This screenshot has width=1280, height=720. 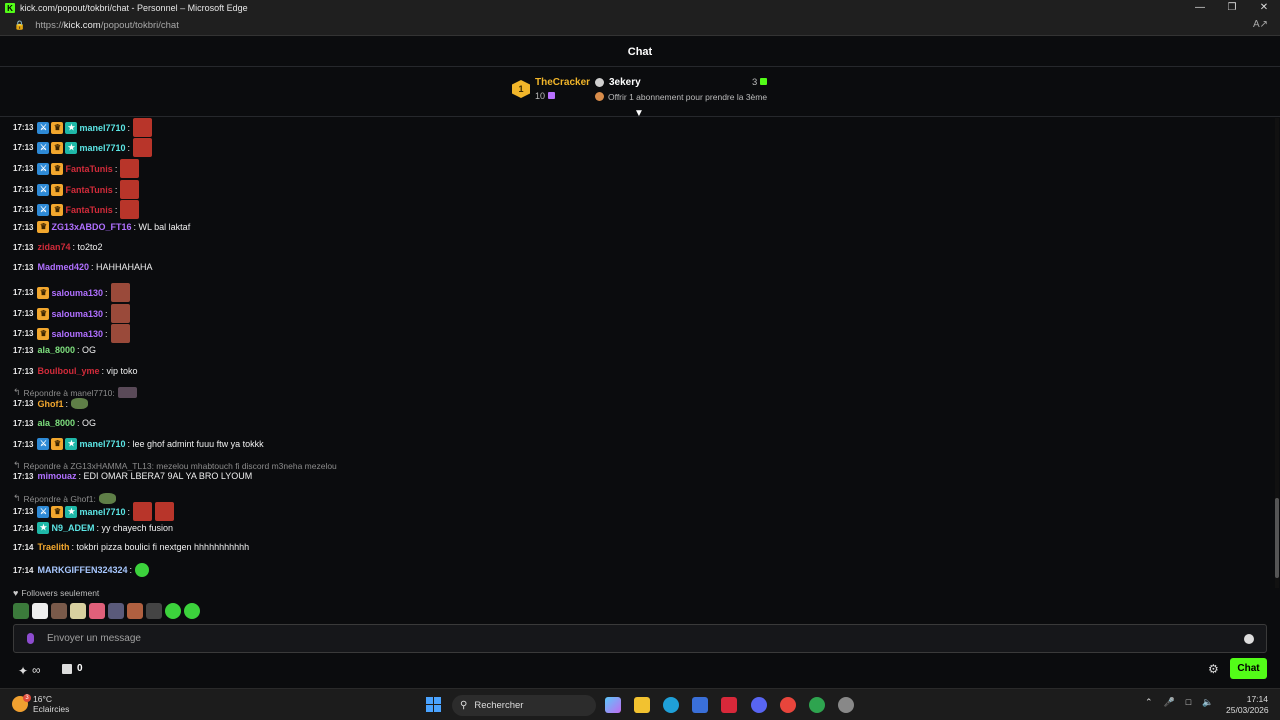 What do you see at coordinates (1277, 353) in the screenshot?
I see `chat-scrollbar` at bounding box center [1277, 353].